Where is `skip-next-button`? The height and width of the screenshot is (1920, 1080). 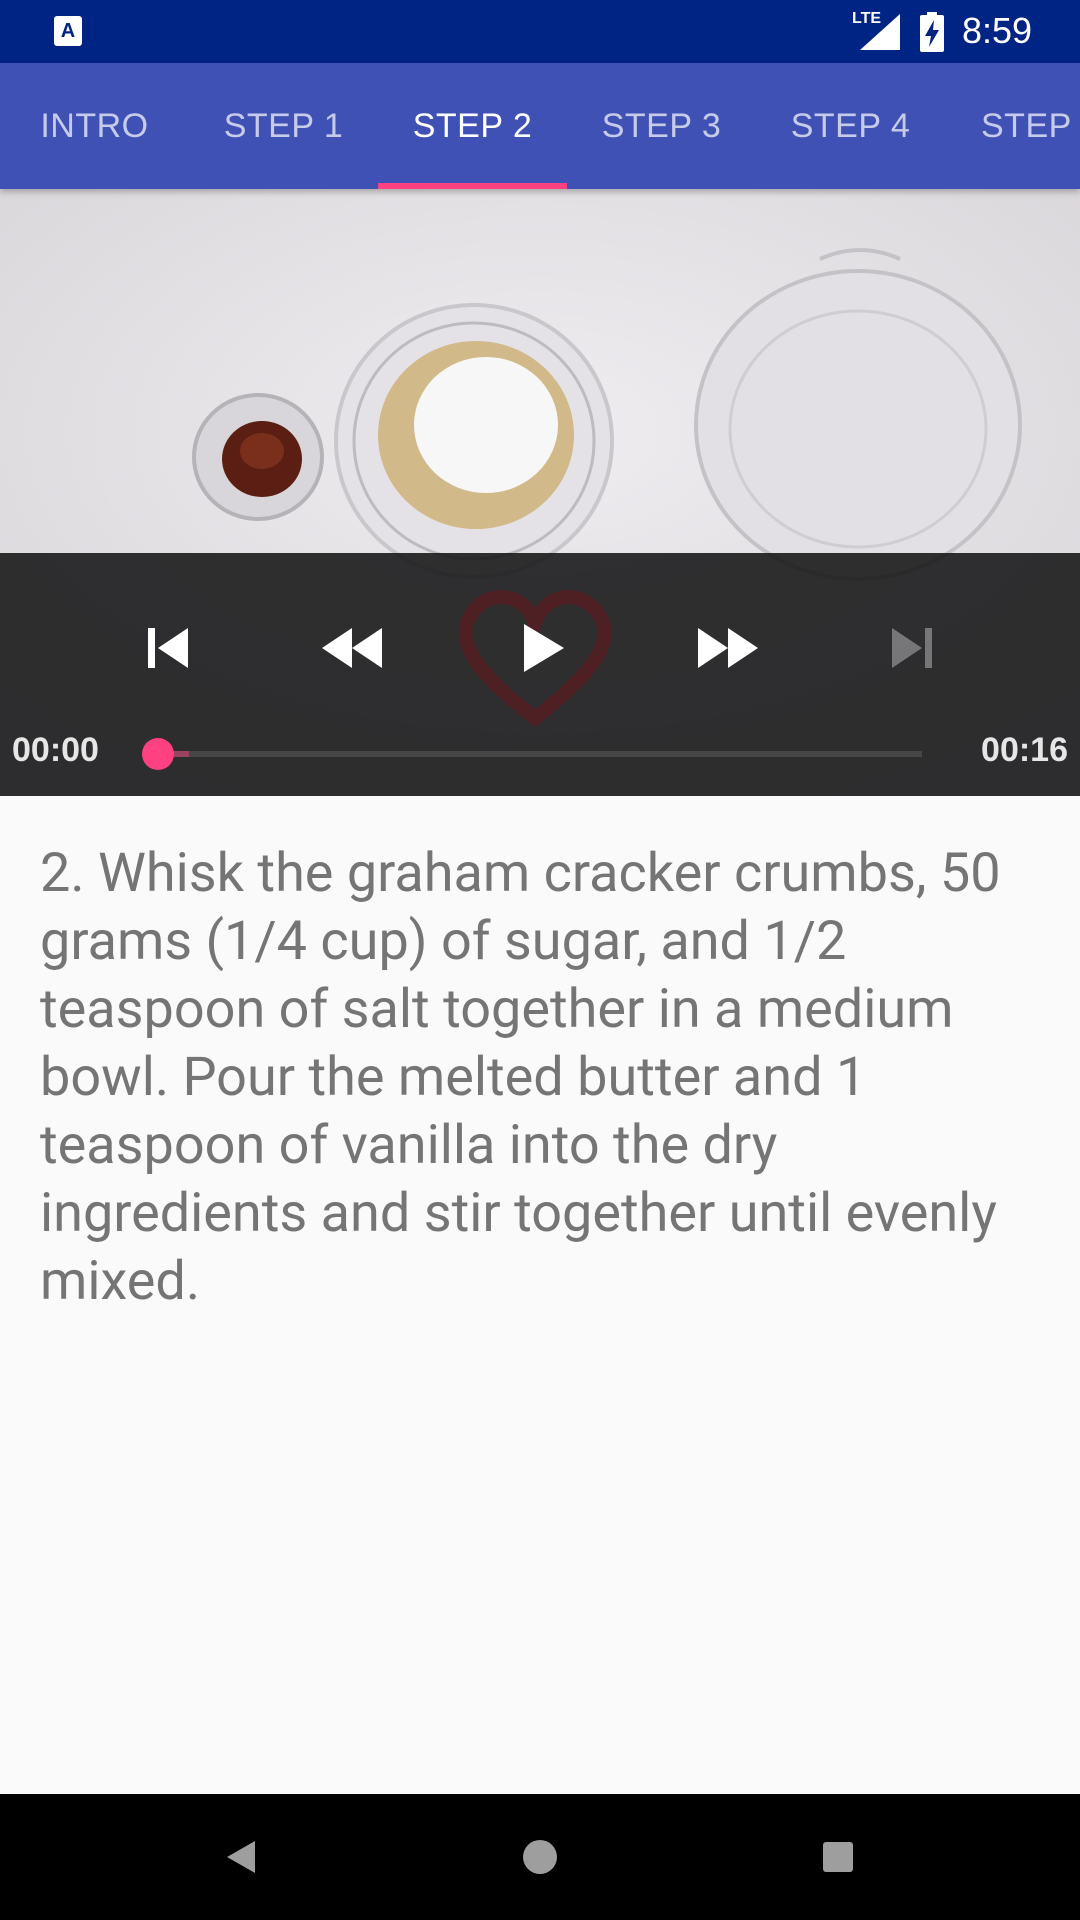 skip-next-button is located at coordinates (912, 648).